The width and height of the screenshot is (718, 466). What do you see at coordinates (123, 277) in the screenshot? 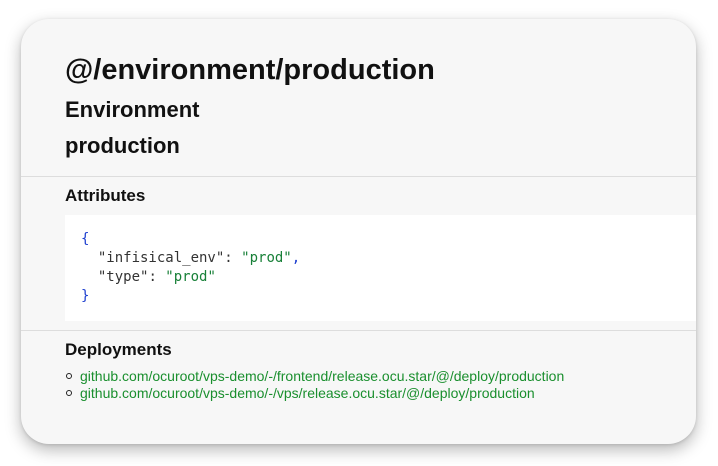
I see `json-key: "type"` at bounding box center [123, 277].